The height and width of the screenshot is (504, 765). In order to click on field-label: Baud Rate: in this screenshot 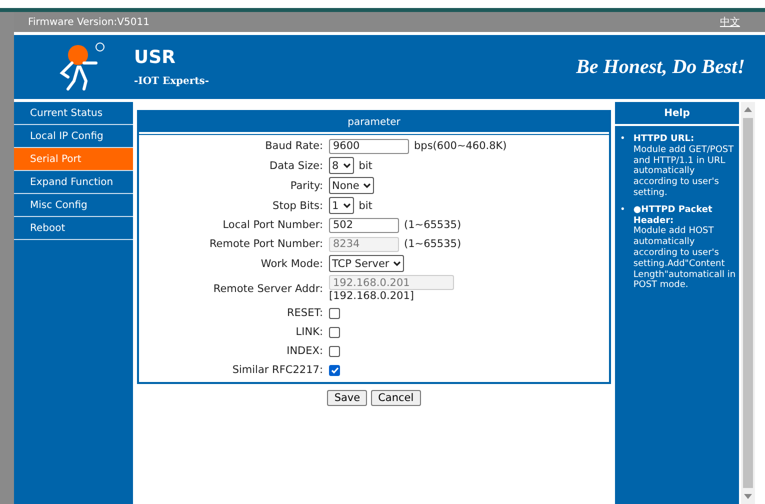, I will do `click(294, 146)`.